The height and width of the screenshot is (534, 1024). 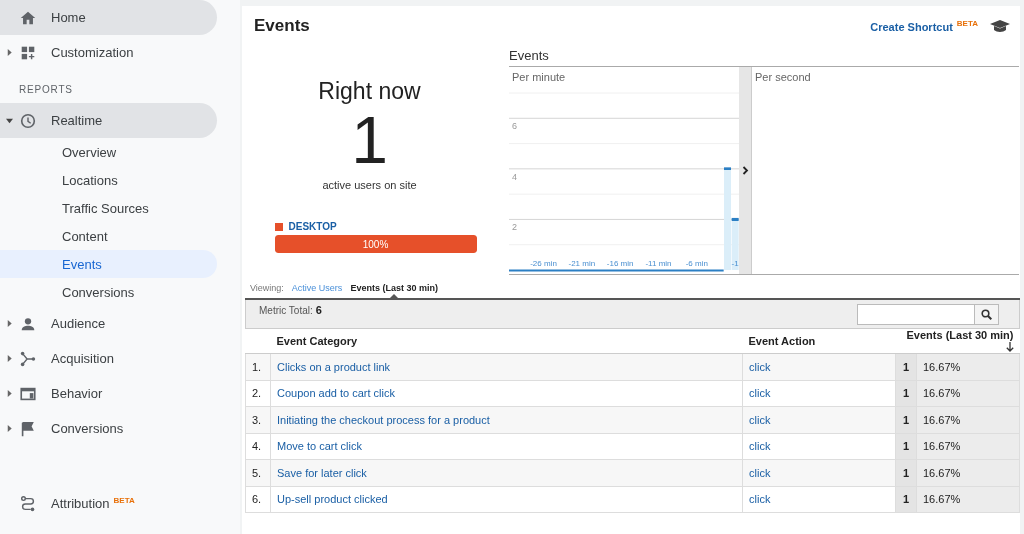 I want to click on nav-subitem: Locations, so click(x=108, y=180).